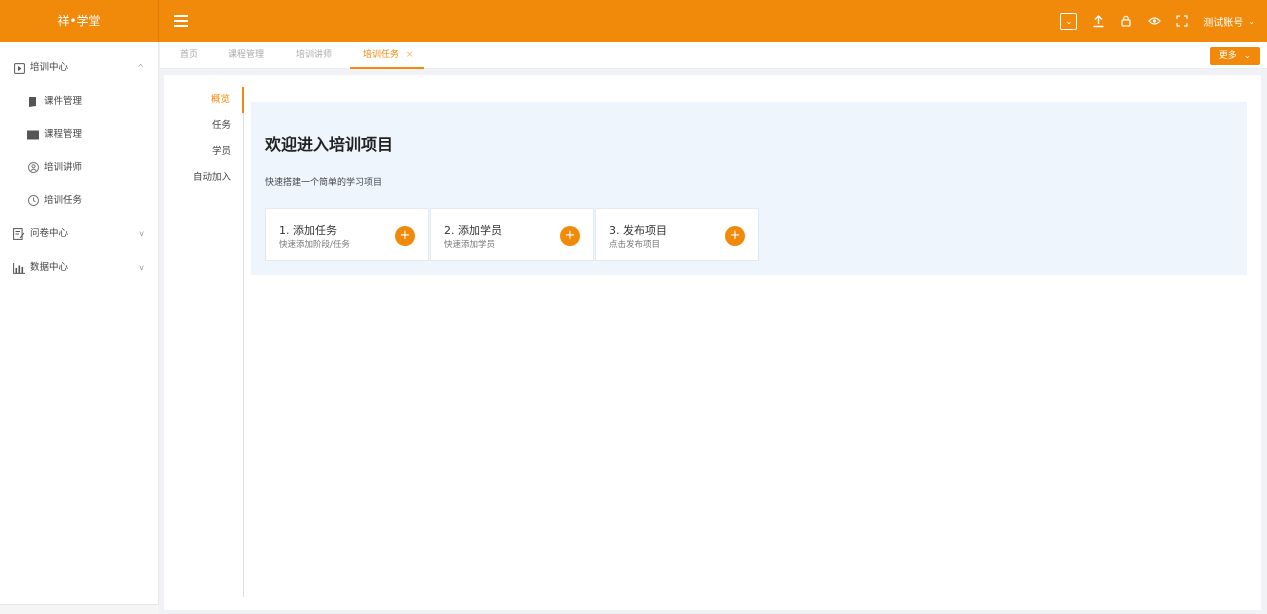 The height and width of the screenshot is (614, 1267). What do you see at coordinates (1154, 21) in the screenshot?
I see `eye-icon` at bounding box center [1154, 21].